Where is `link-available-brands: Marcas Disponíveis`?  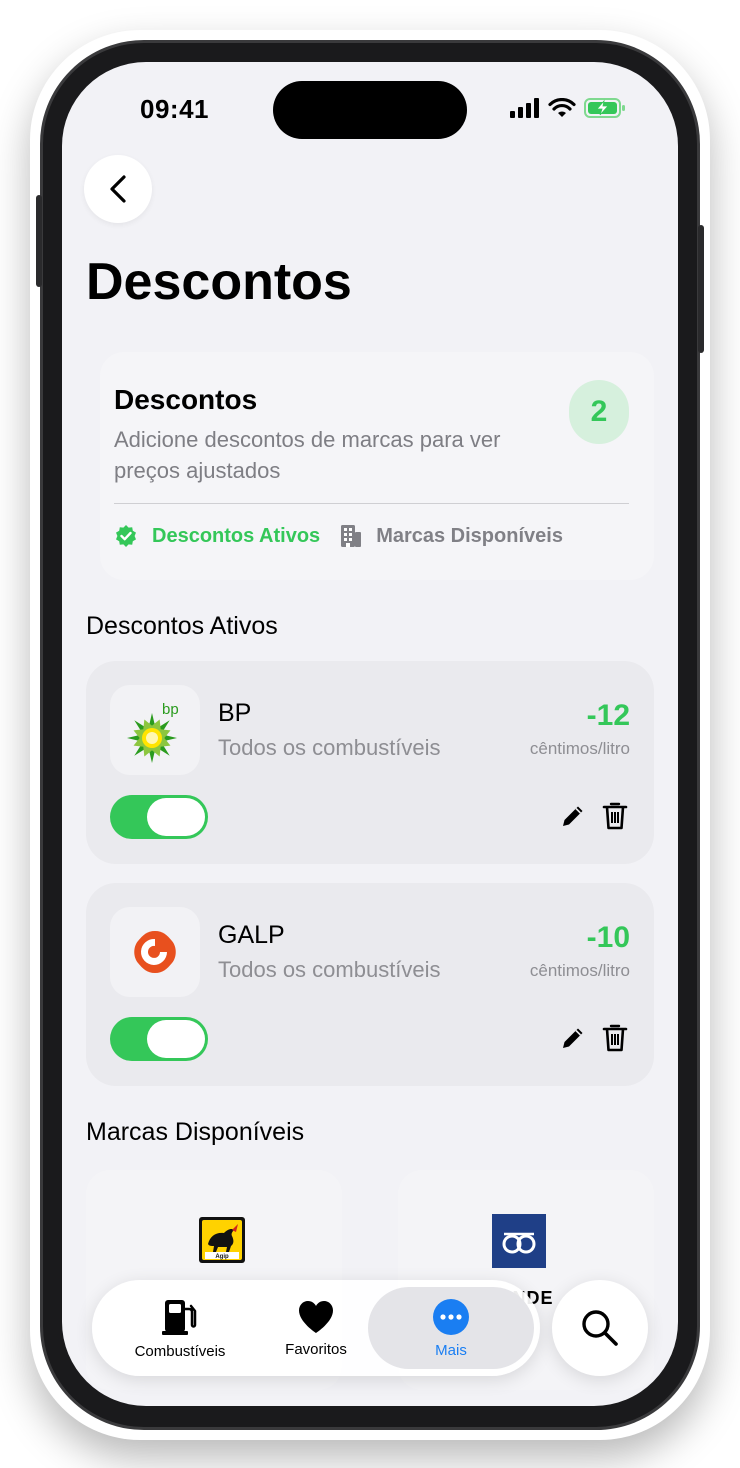
link-available-brands: Marcas Disponíveis is located at coordinates (451, 536).